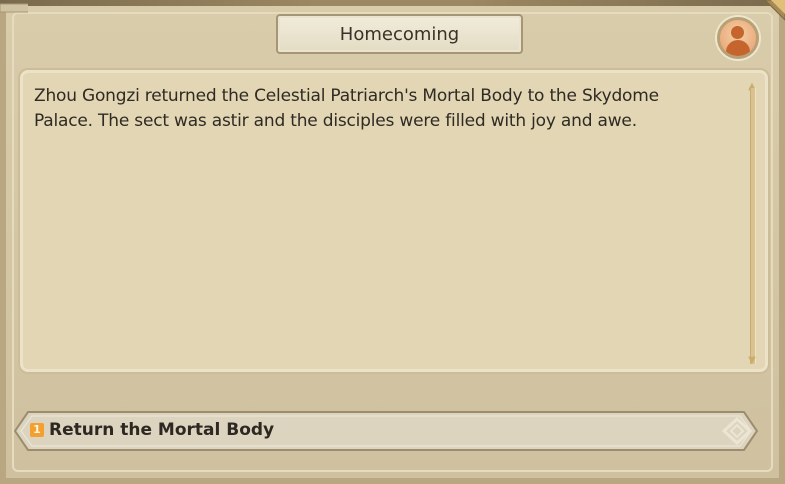 Image resolution: width=785 pixels, height=484 pixels. I want to click on choice-label: Return the Mortal Body, so click(162, 430).